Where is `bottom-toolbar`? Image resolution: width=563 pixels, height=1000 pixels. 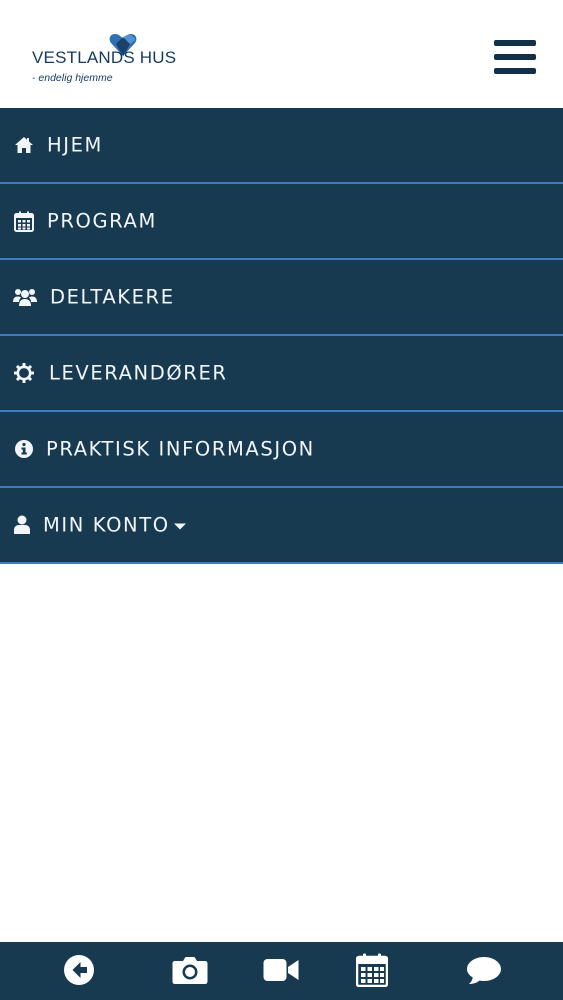 bottom-toolbar is located at coordinates (281, 971).